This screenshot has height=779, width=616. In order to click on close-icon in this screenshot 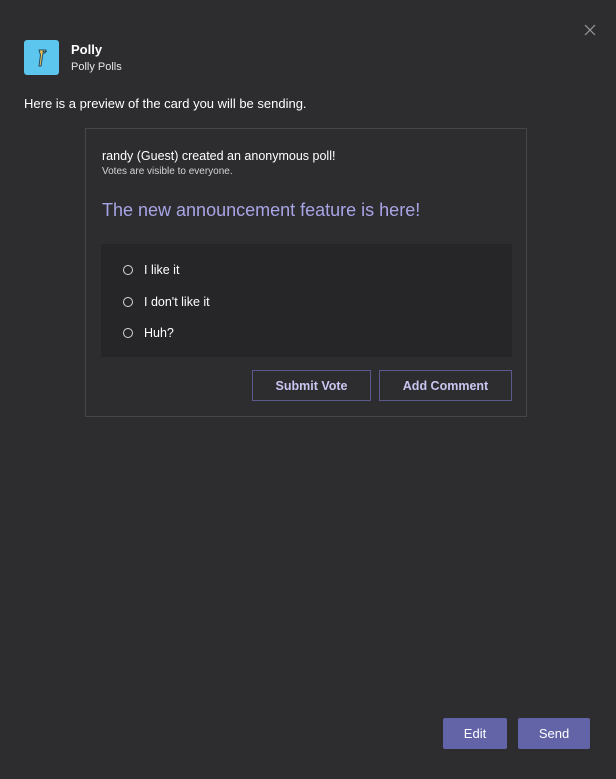, I will do `click(590, 30)`.